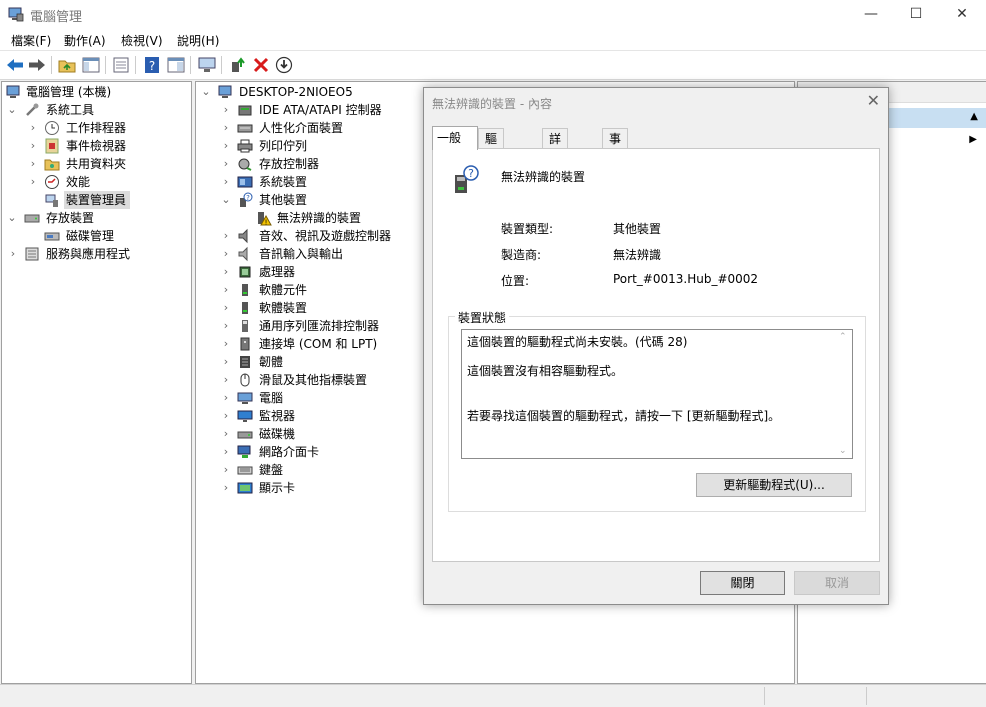 This screenshot has height=707, width=986. I want to click on system-tools-icon, so click(32, 109).